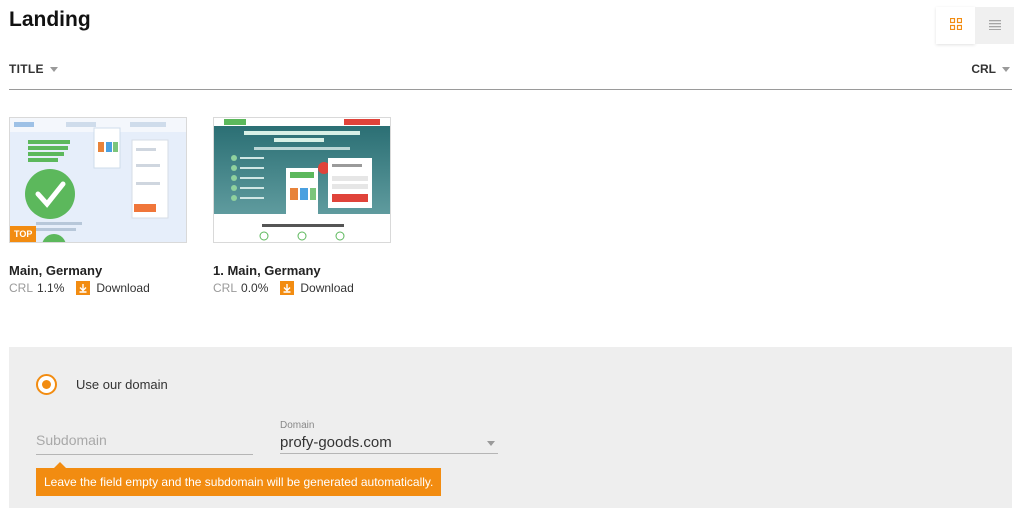  Describe the element at coordinates (267, 270) in the screenshot. I see `card-title: 1. Main, Germany` at that location.